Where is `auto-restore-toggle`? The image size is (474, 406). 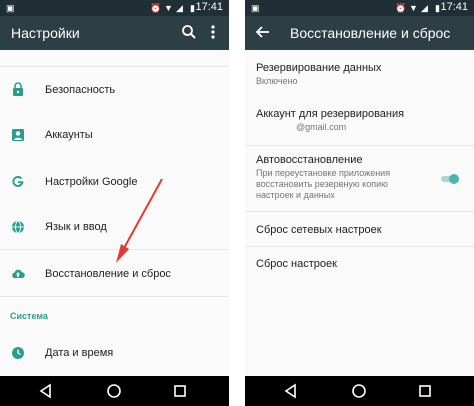 auto-restore-toggle is located at coordinates (450, 178).